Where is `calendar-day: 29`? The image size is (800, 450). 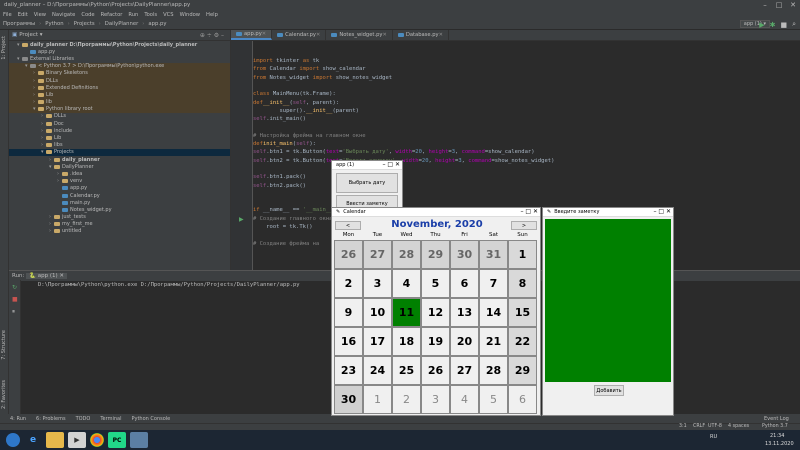 calendar-day: 29 is located at coordinates (522, 370).